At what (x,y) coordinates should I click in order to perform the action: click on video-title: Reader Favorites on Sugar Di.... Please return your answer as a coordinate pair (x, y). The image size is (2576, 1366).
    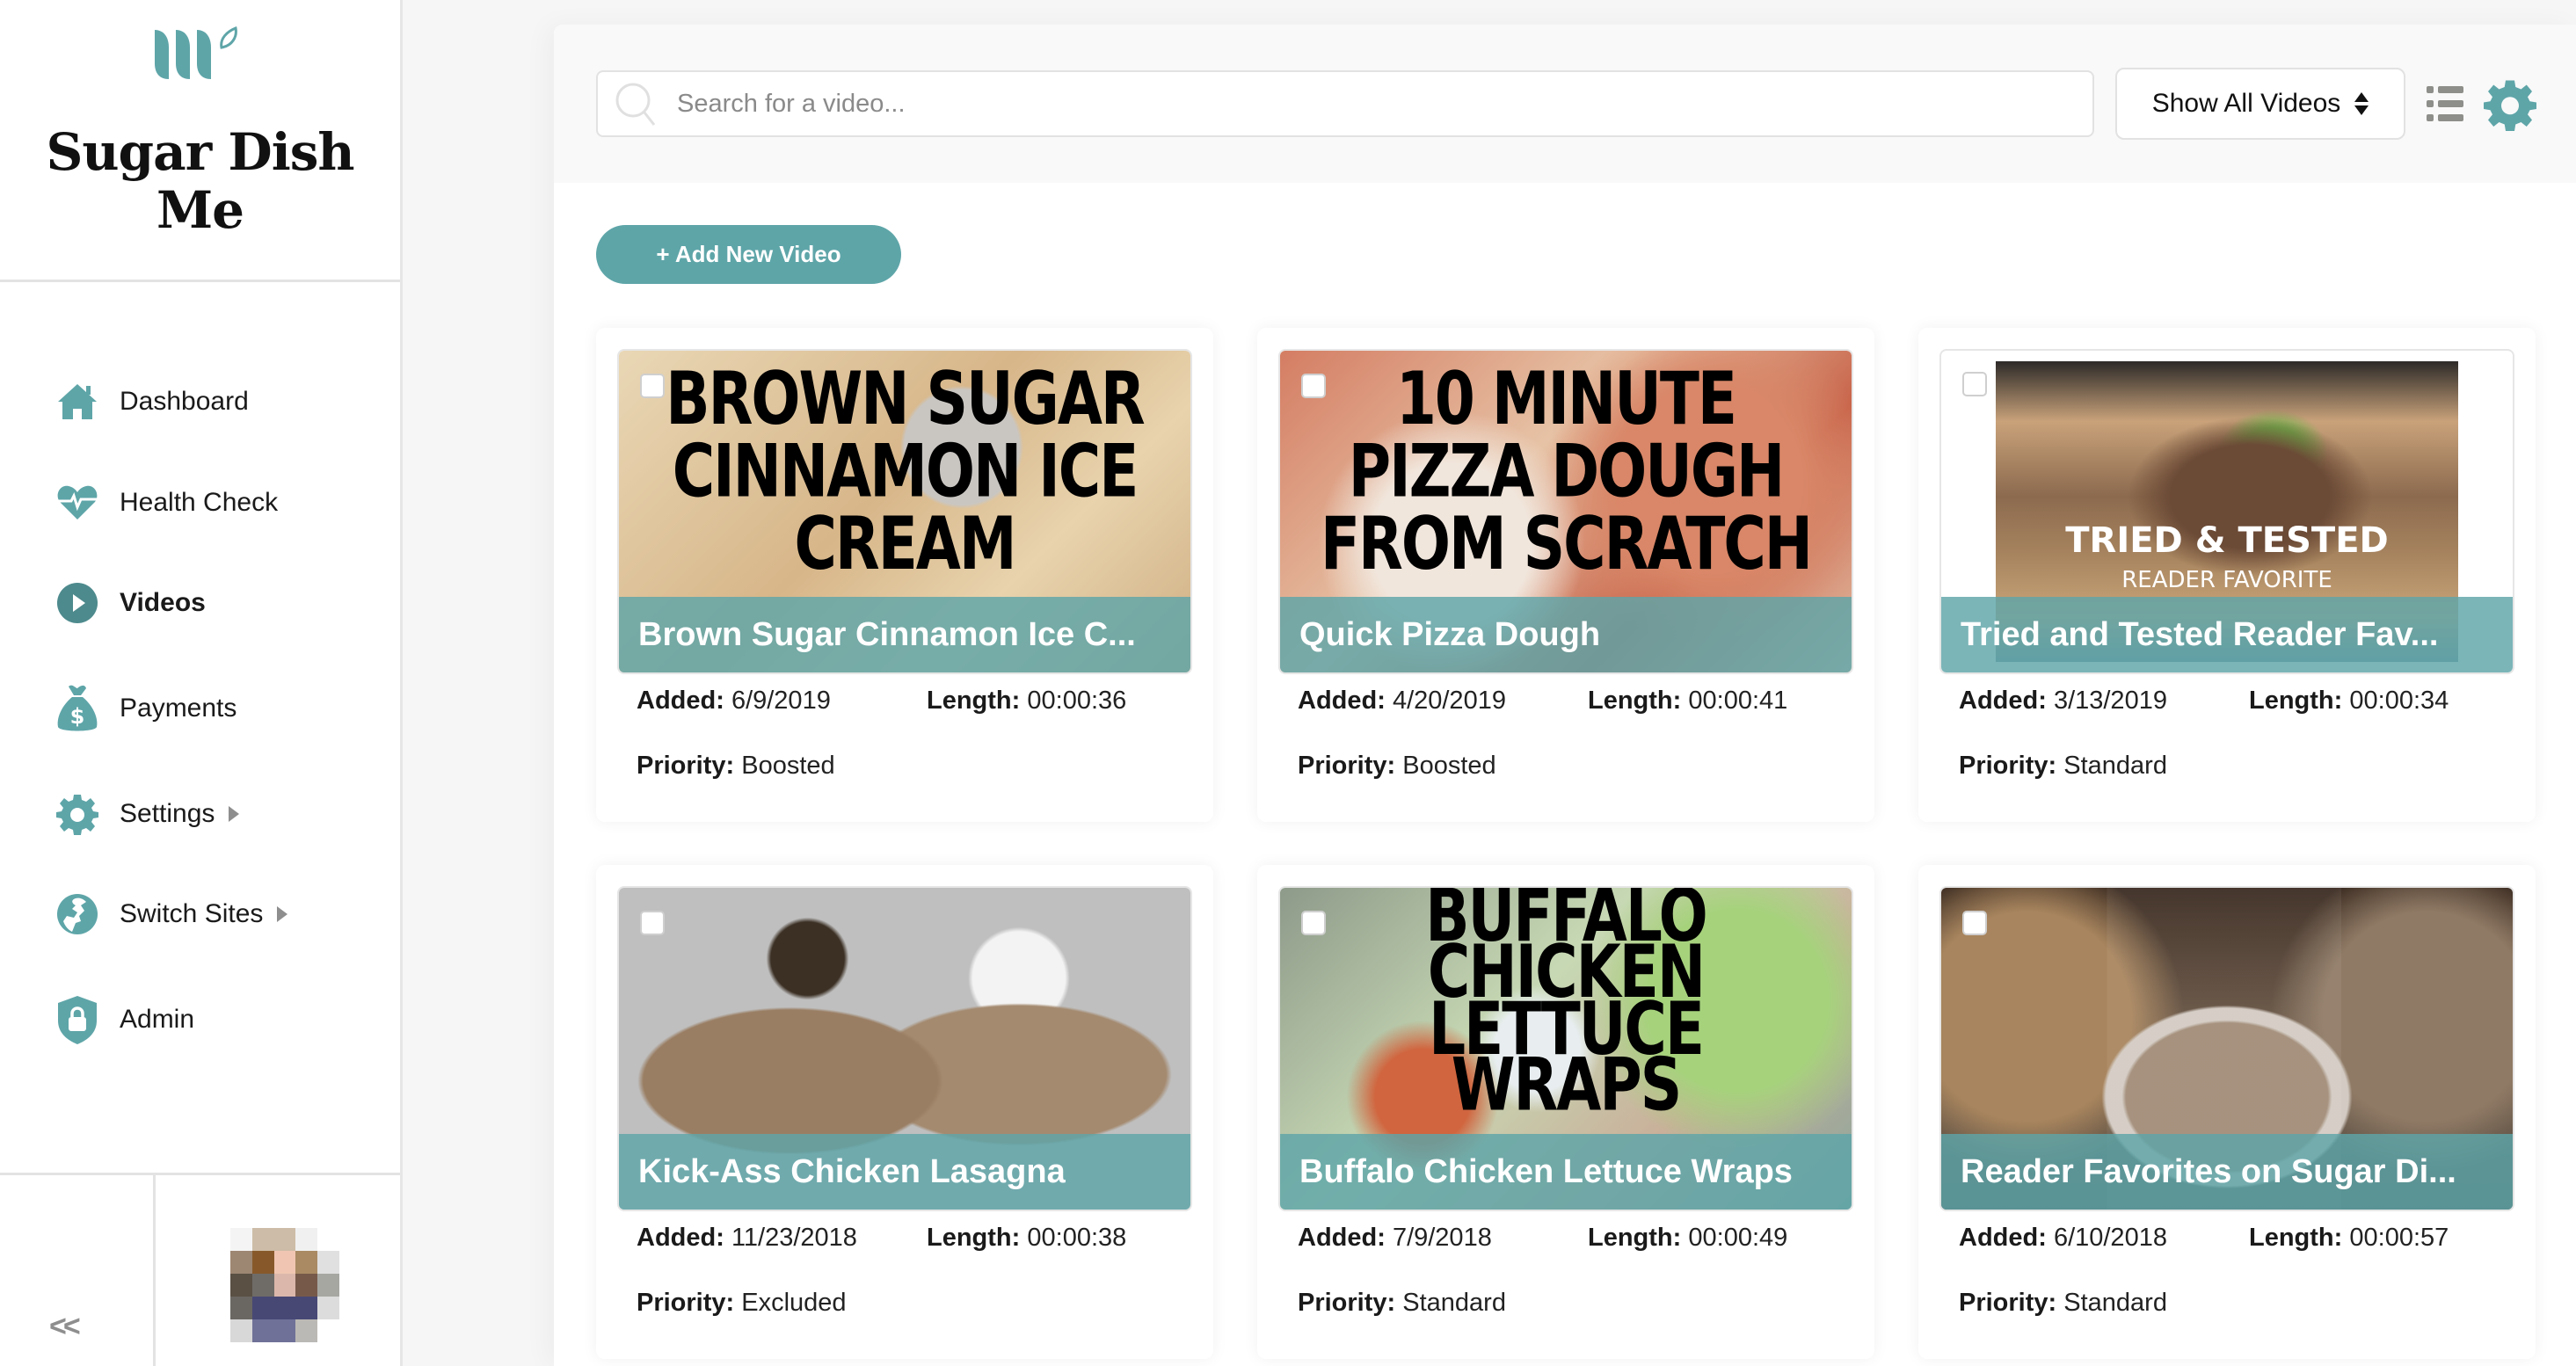
    Looking at the image, I should click on (2208, 1171).